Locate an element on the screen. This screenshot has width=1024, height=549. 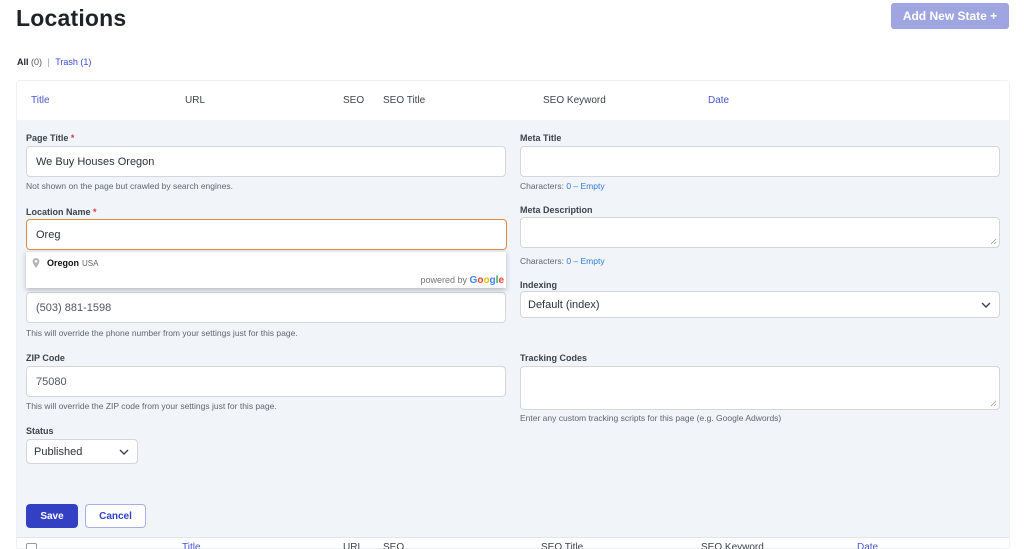
column-seo-title: SEO Title is located at coordinates (404, 100).